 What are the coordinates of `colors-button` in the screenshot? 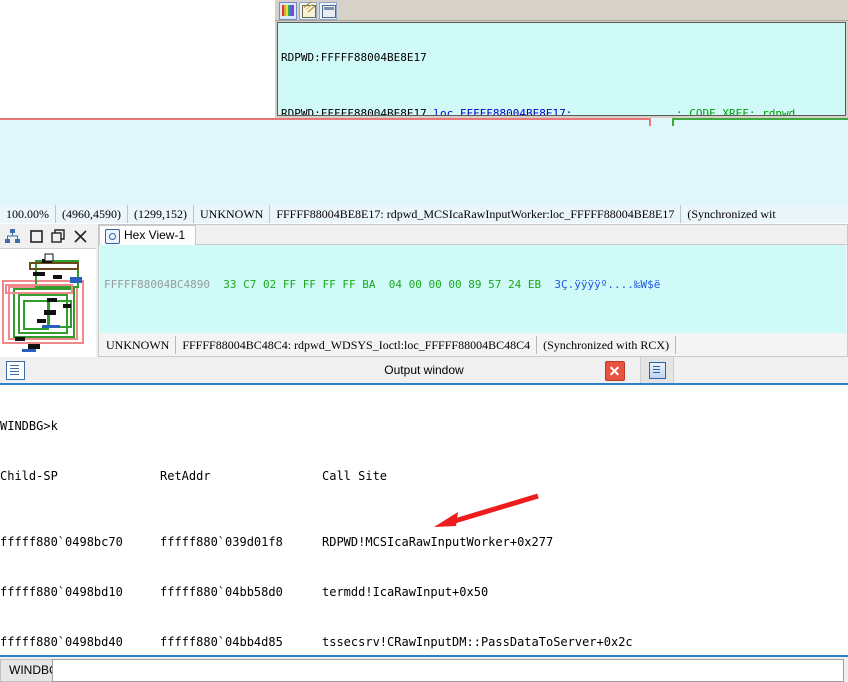 It's located at (288, 11).